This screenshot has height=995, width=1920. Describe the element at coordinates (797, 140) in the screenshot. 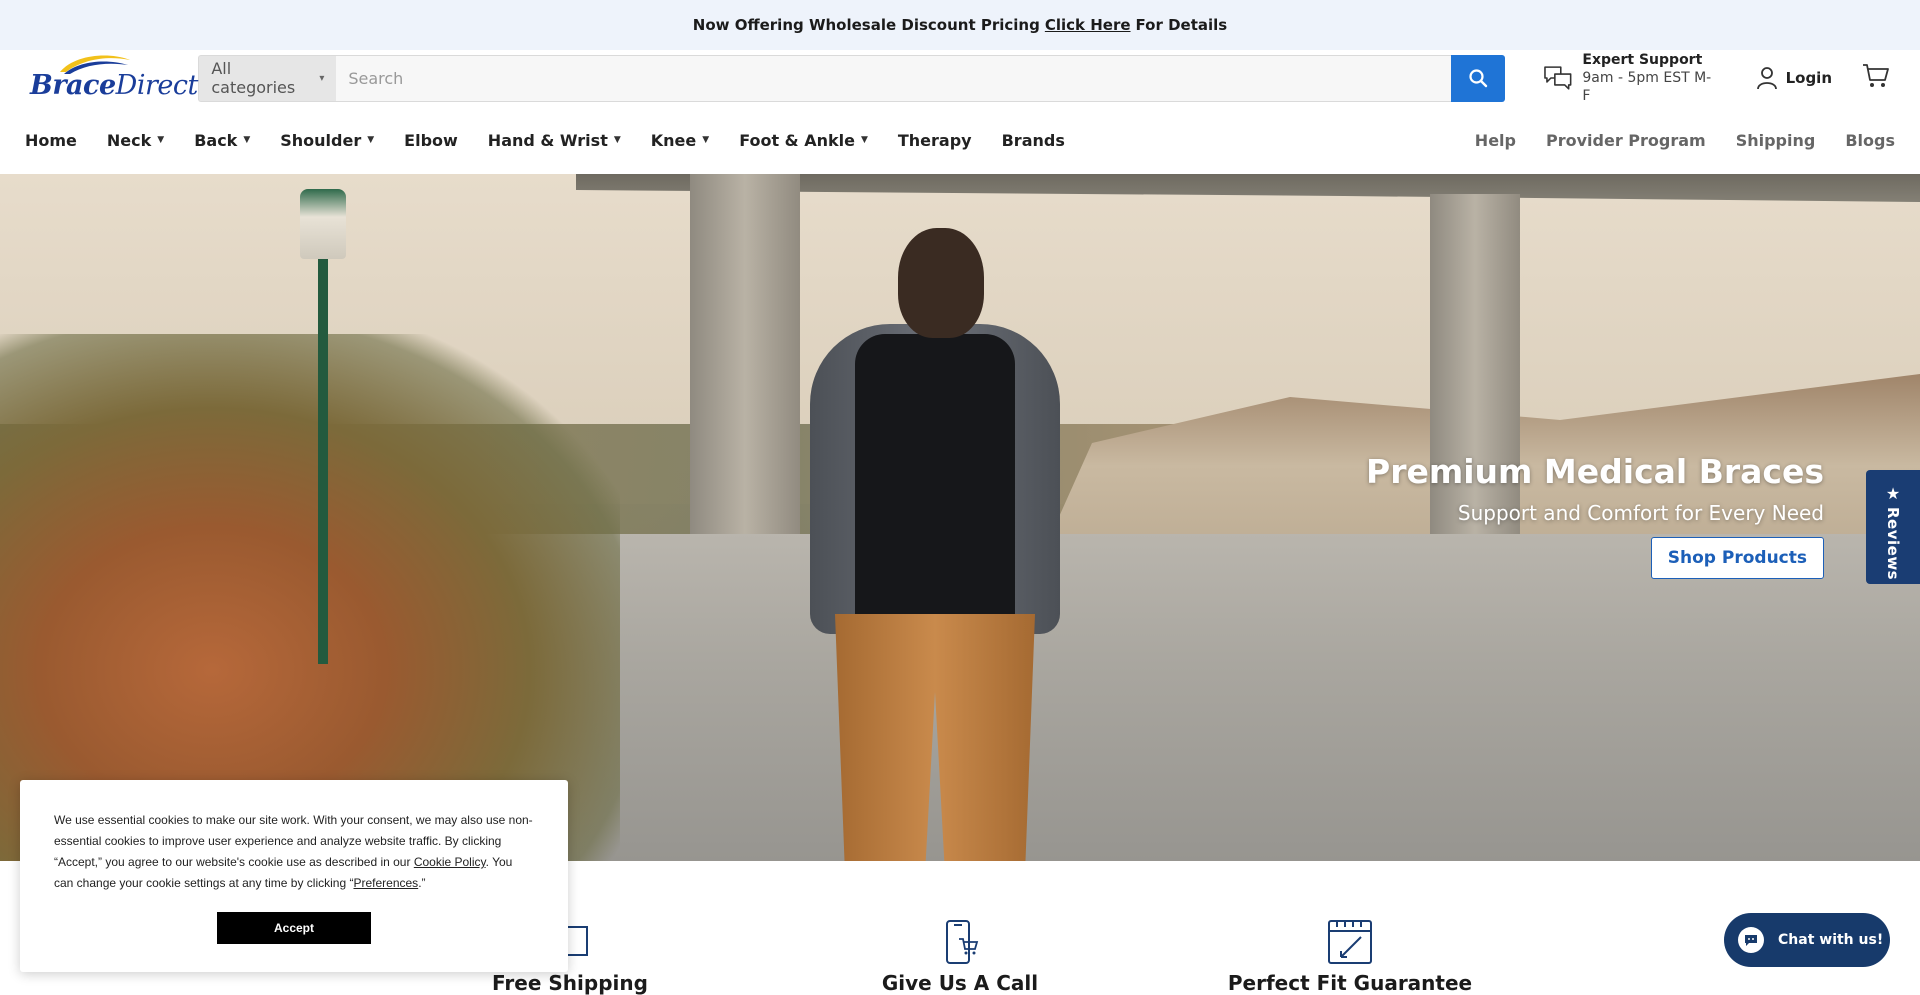

I see `nav-label: Foot & Ankle` at that location.